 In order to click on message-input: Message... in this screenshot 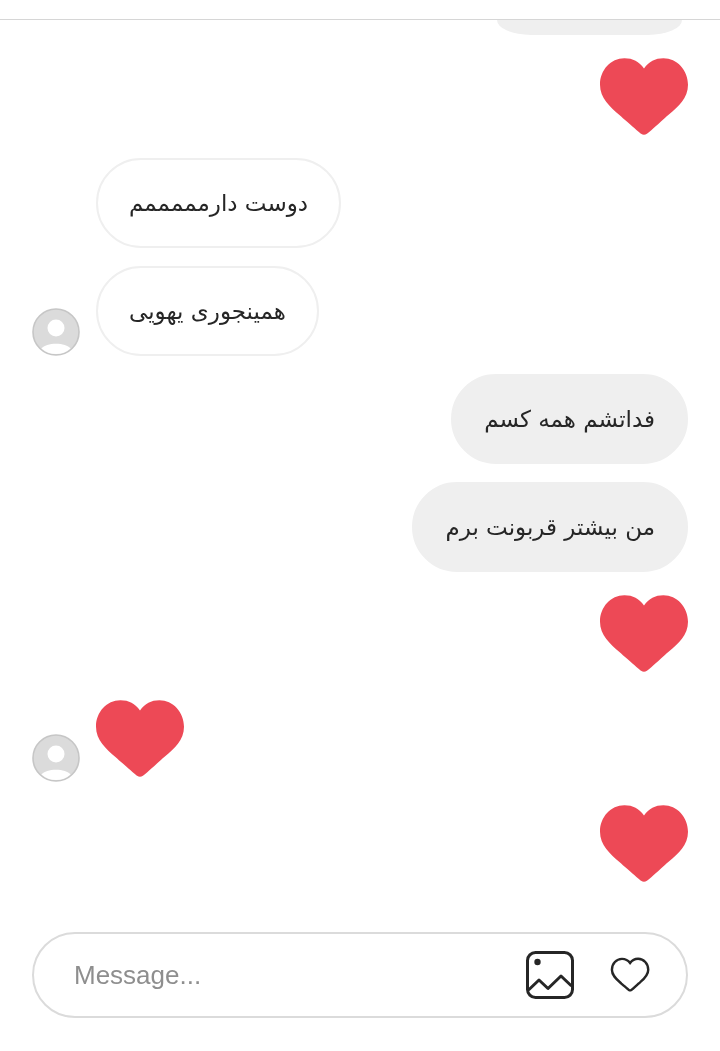, I will do `click(284, 975)`.